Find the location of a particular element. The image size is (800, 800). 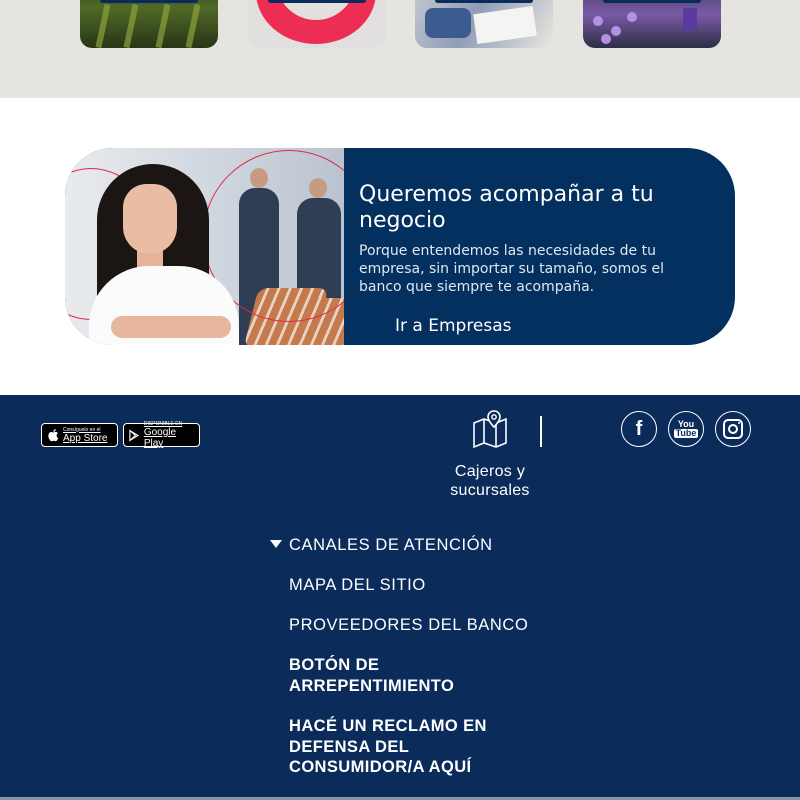

card-image-laptop-person is located at coordinates (484, 24).